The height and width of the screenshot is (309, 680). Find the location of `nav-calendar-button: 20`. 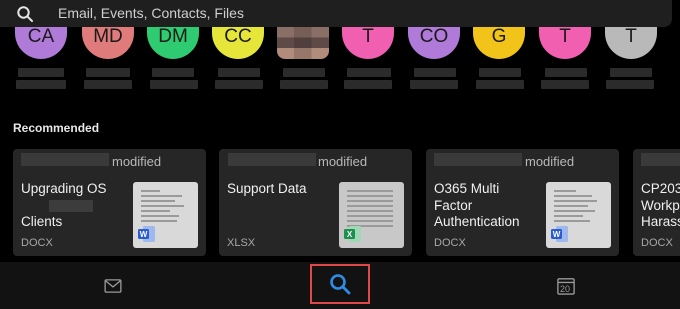

nav-calendar-button: 20 is located at coordinates (570, 285).